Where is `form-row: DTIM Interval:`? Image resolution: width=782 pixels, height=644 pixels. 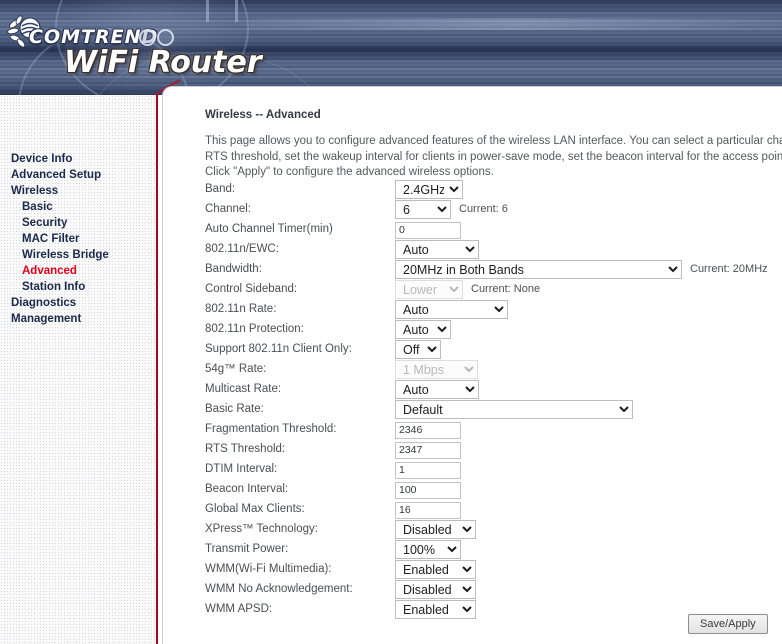 form-row: DTIM Interval: is located at coordinates (493, 470).